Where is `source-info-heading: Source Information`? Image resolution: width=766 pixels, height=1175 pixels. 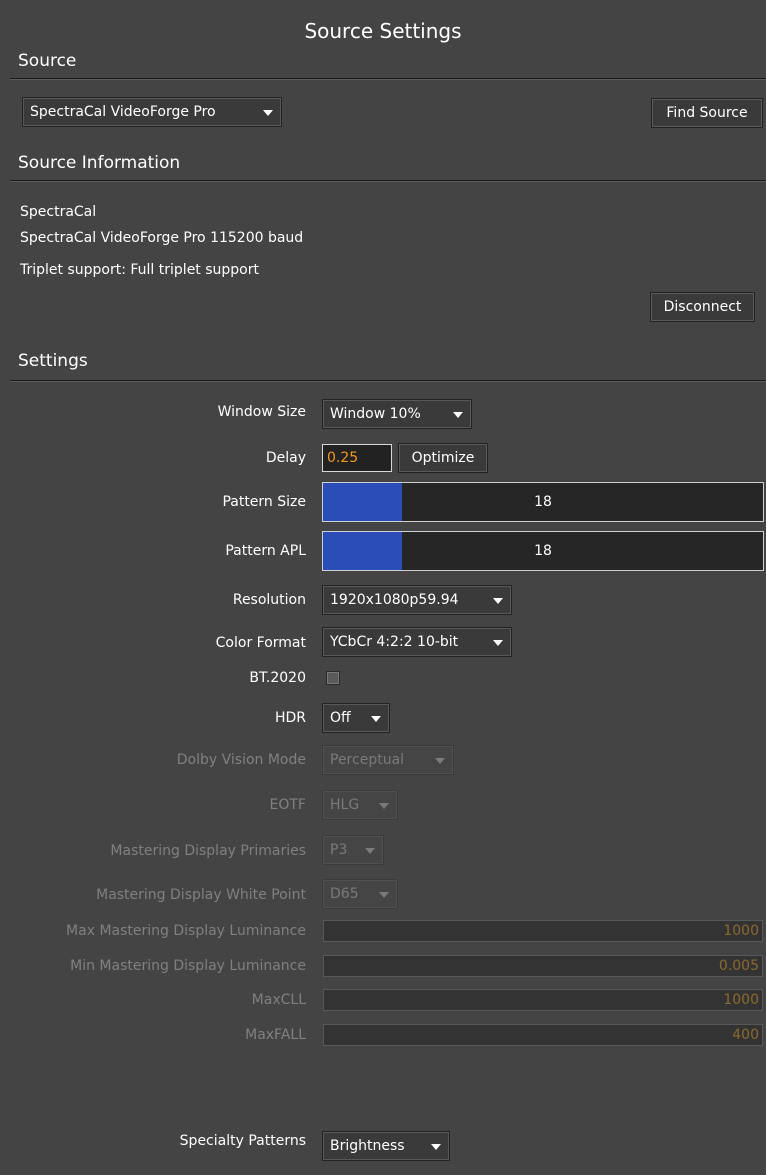 source-info-heading: Source Information is located at coordinates (99, 163).